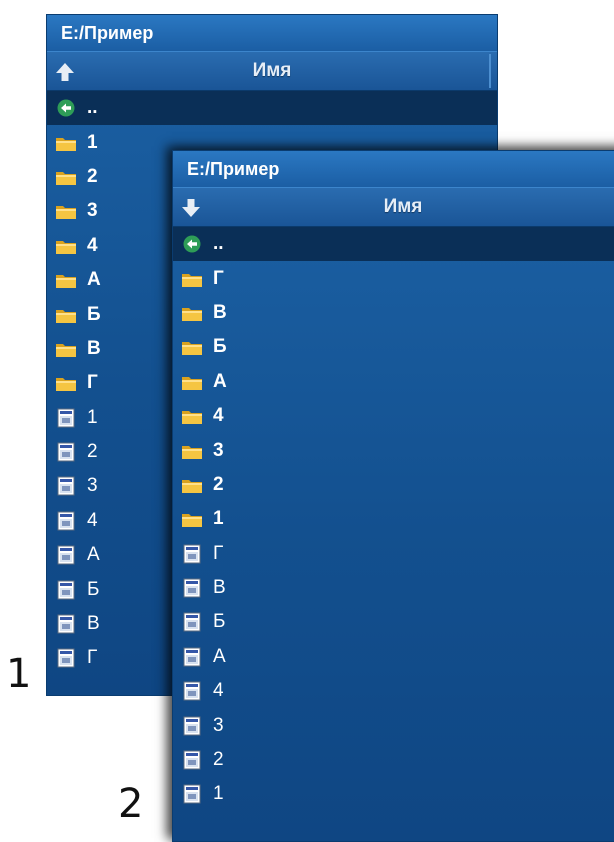  What do you see at coordinates (393, 485) in the screenshot?
I see `folder-row: 2` at bounding box center [393, 485].